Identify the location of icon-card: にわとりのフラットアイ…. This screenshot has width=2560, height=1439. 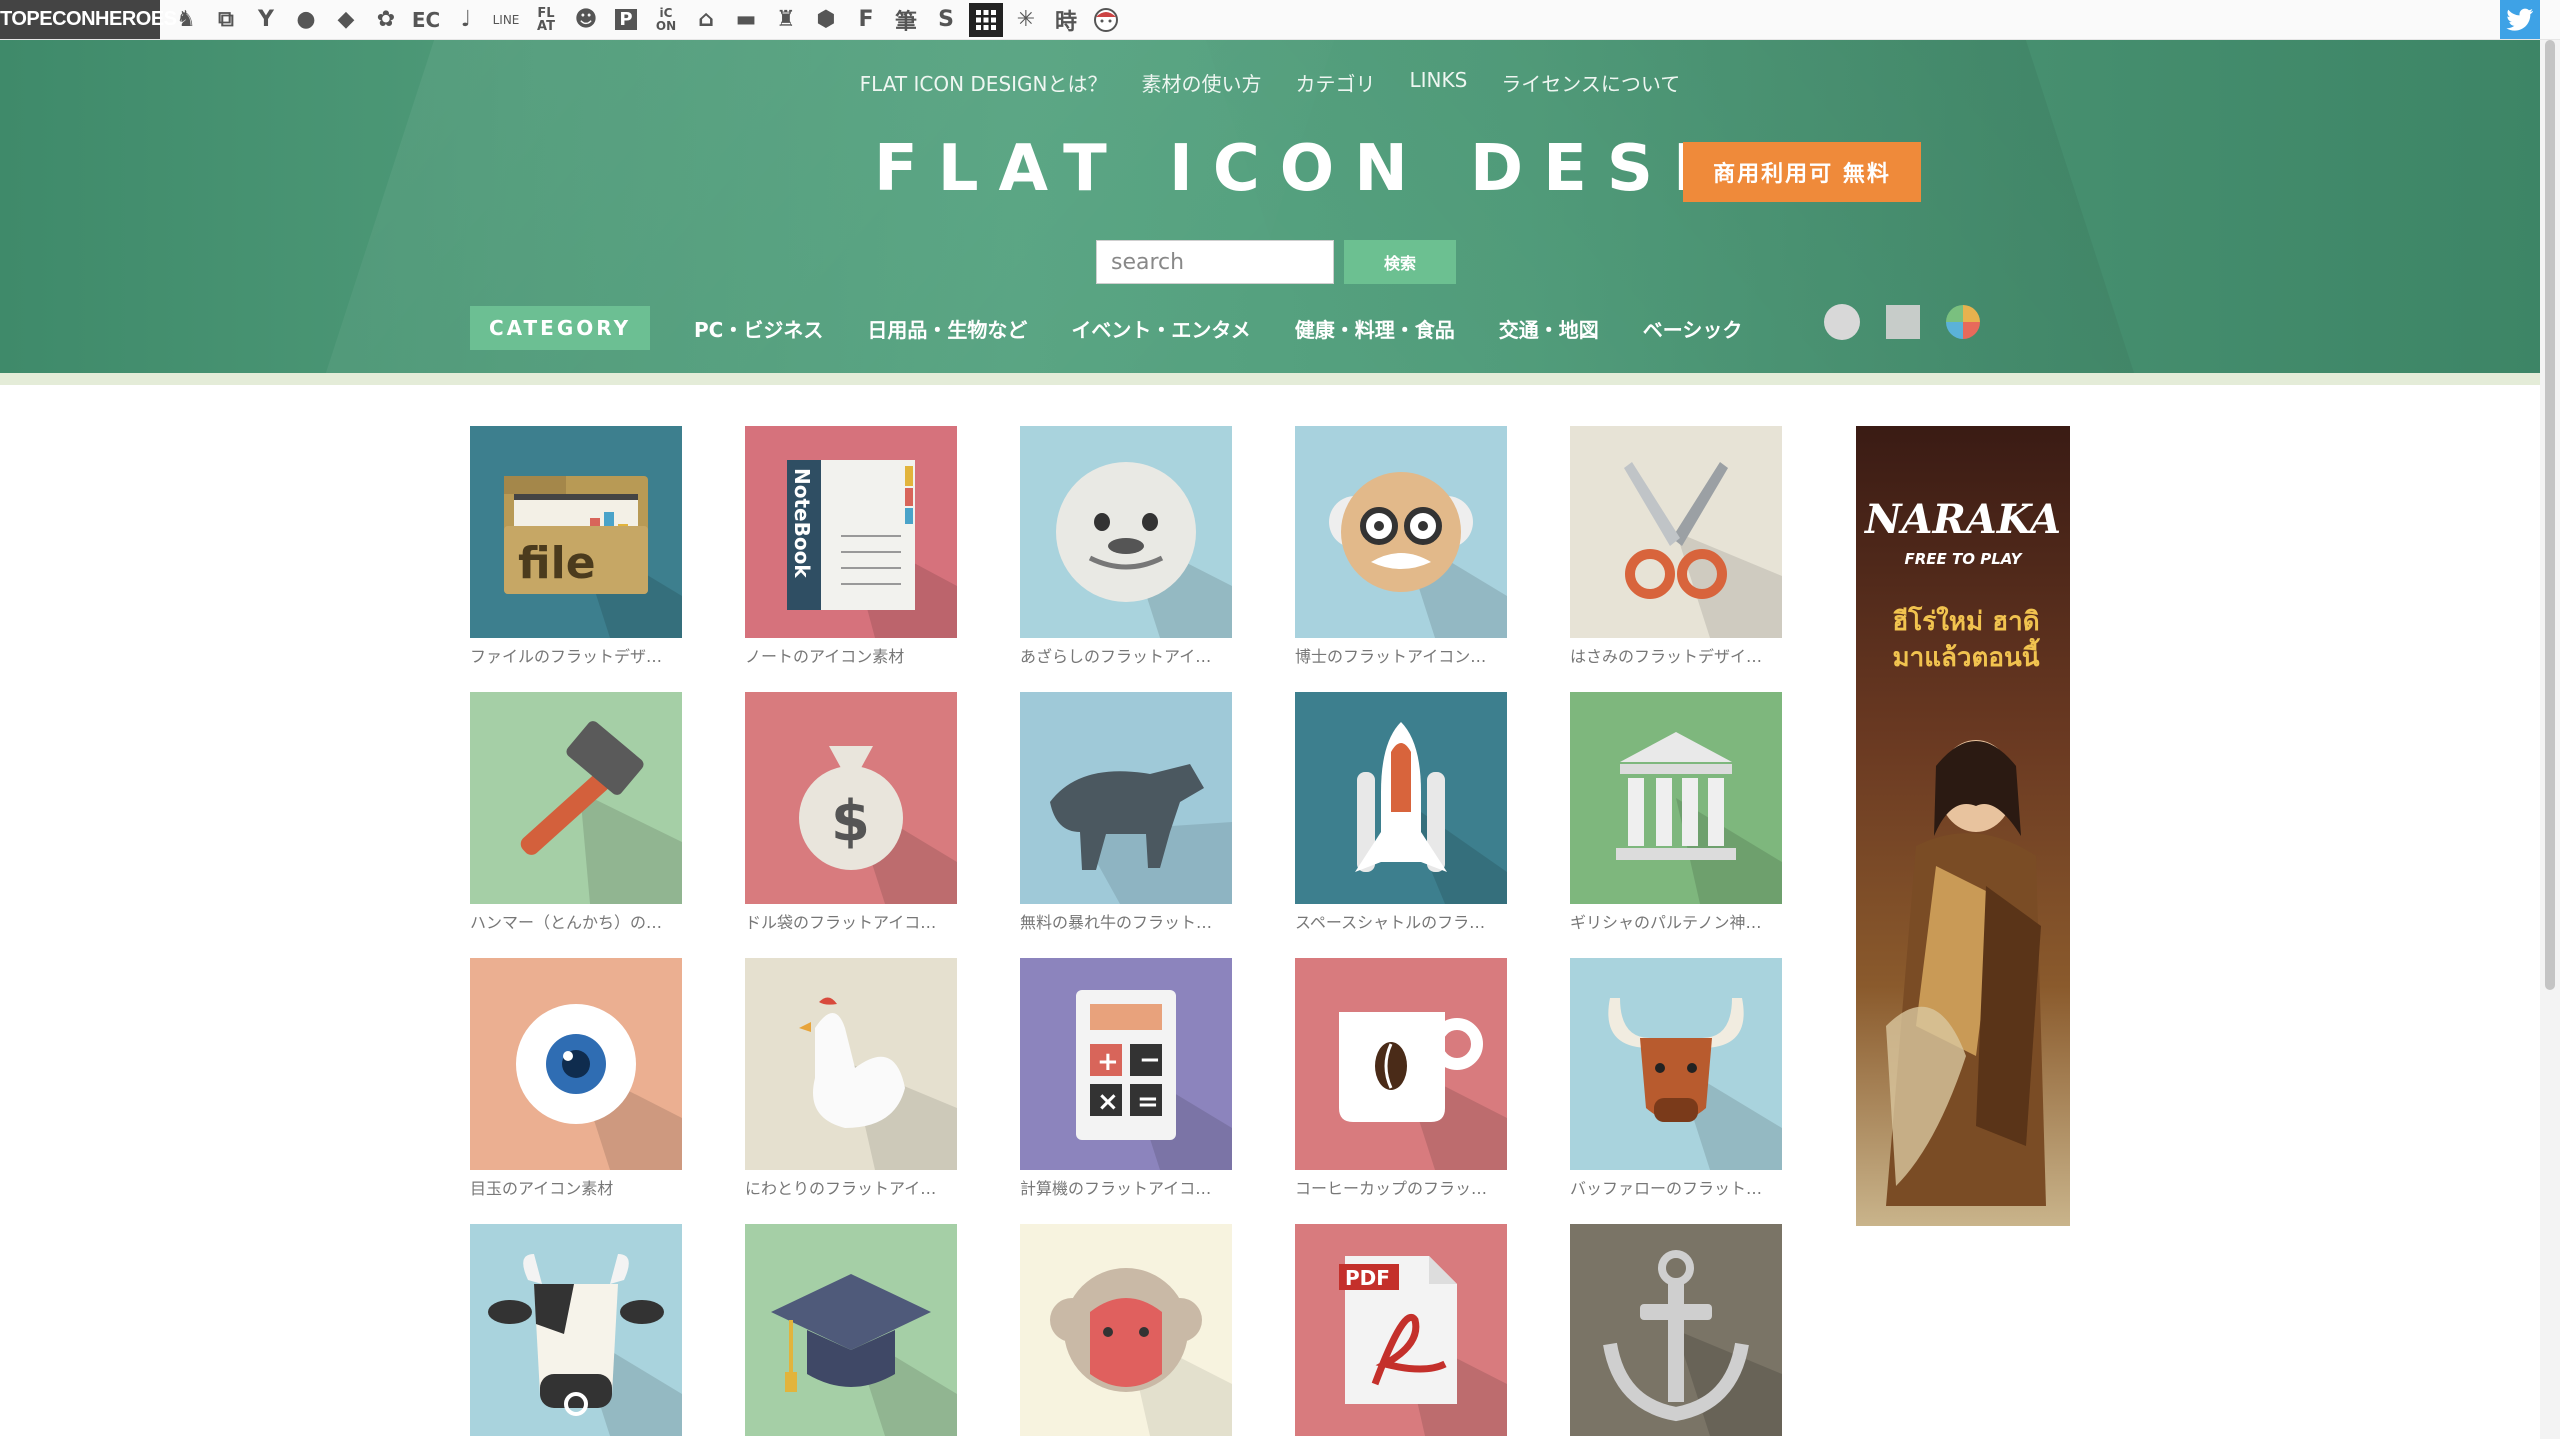
(851, 1078).